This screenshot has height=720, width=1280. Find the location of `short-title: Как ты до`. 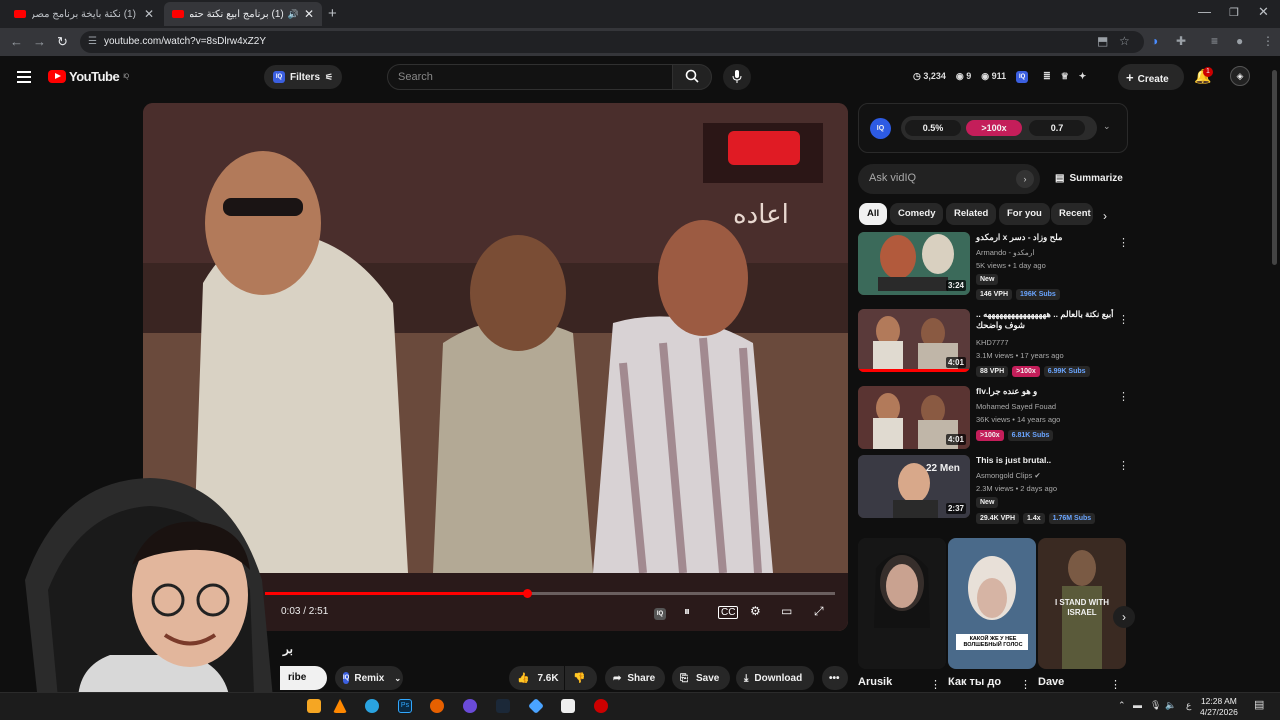

short-title: Как ты до is located at coordinates (974, 682).